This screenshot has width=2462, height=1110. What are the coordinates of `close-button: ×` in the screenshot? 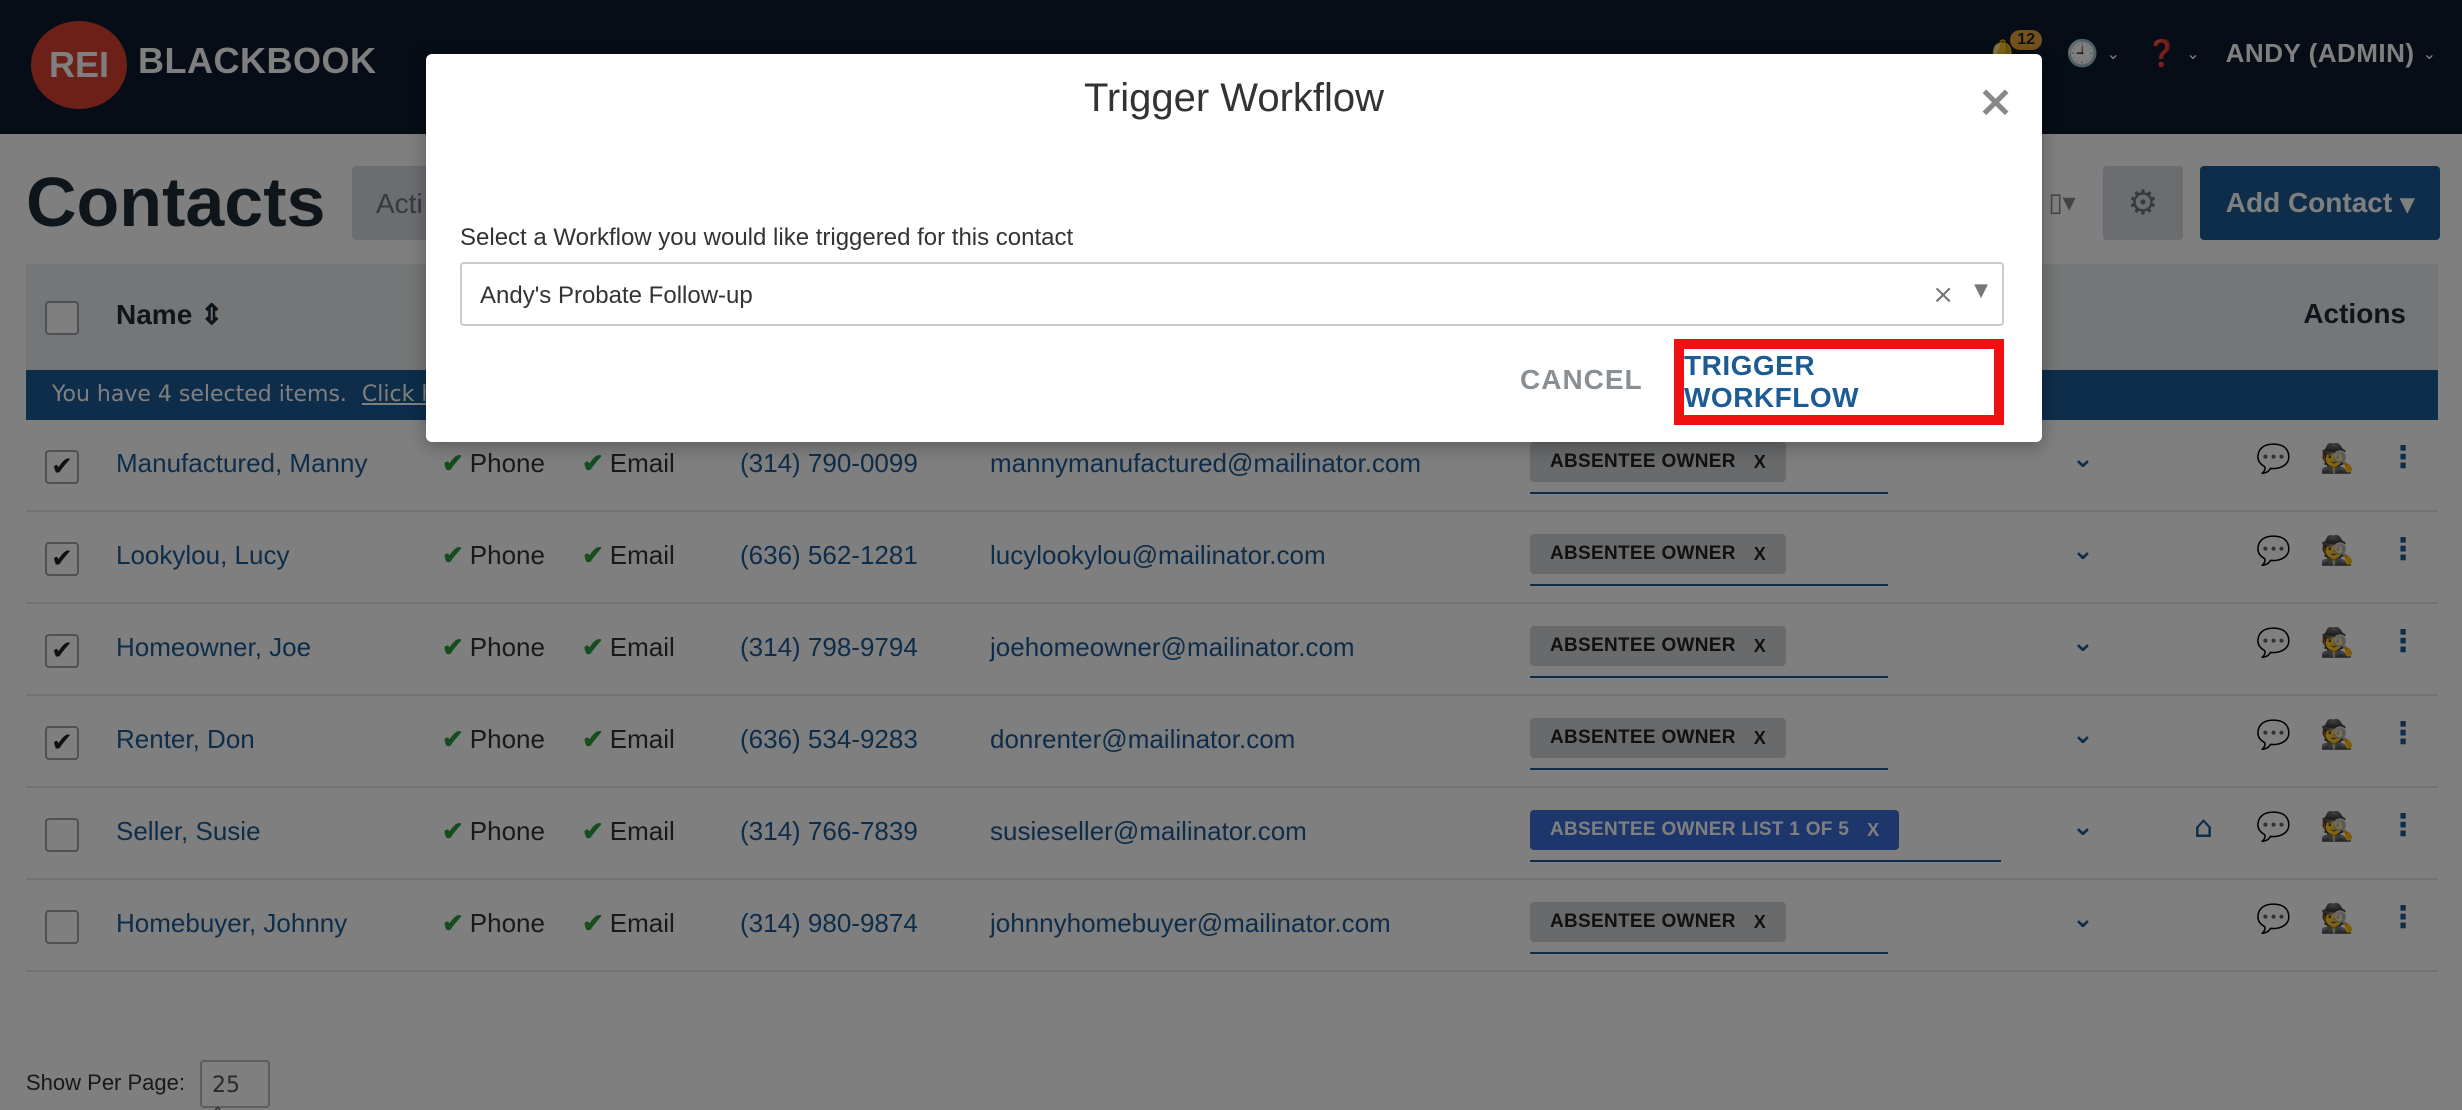 It's located at (1995, 101).